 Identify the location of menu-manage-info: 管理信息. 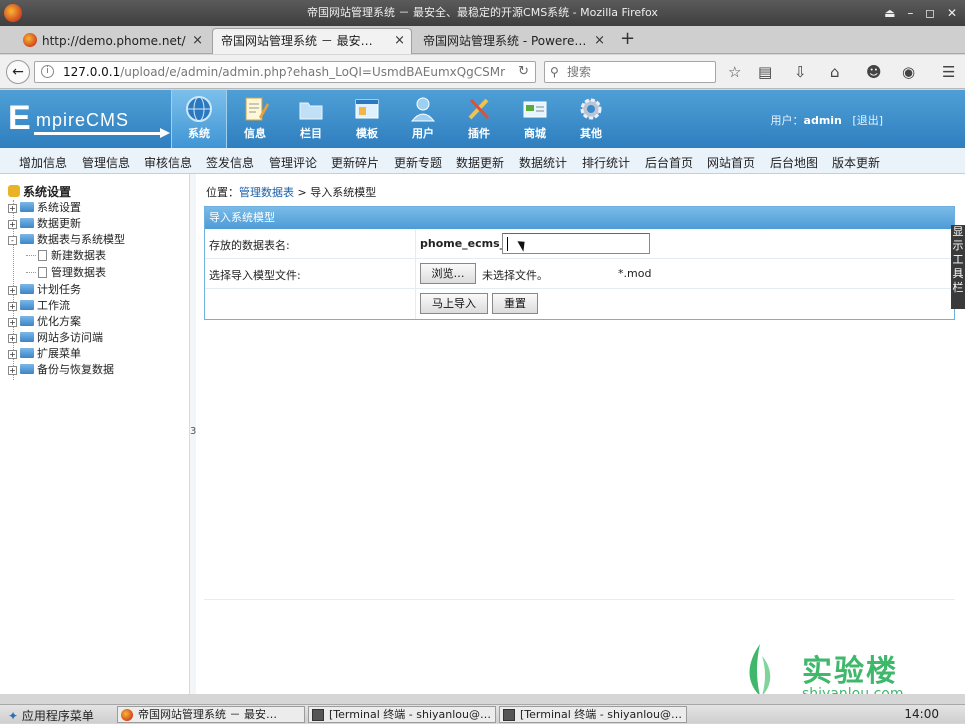
(106, 162).